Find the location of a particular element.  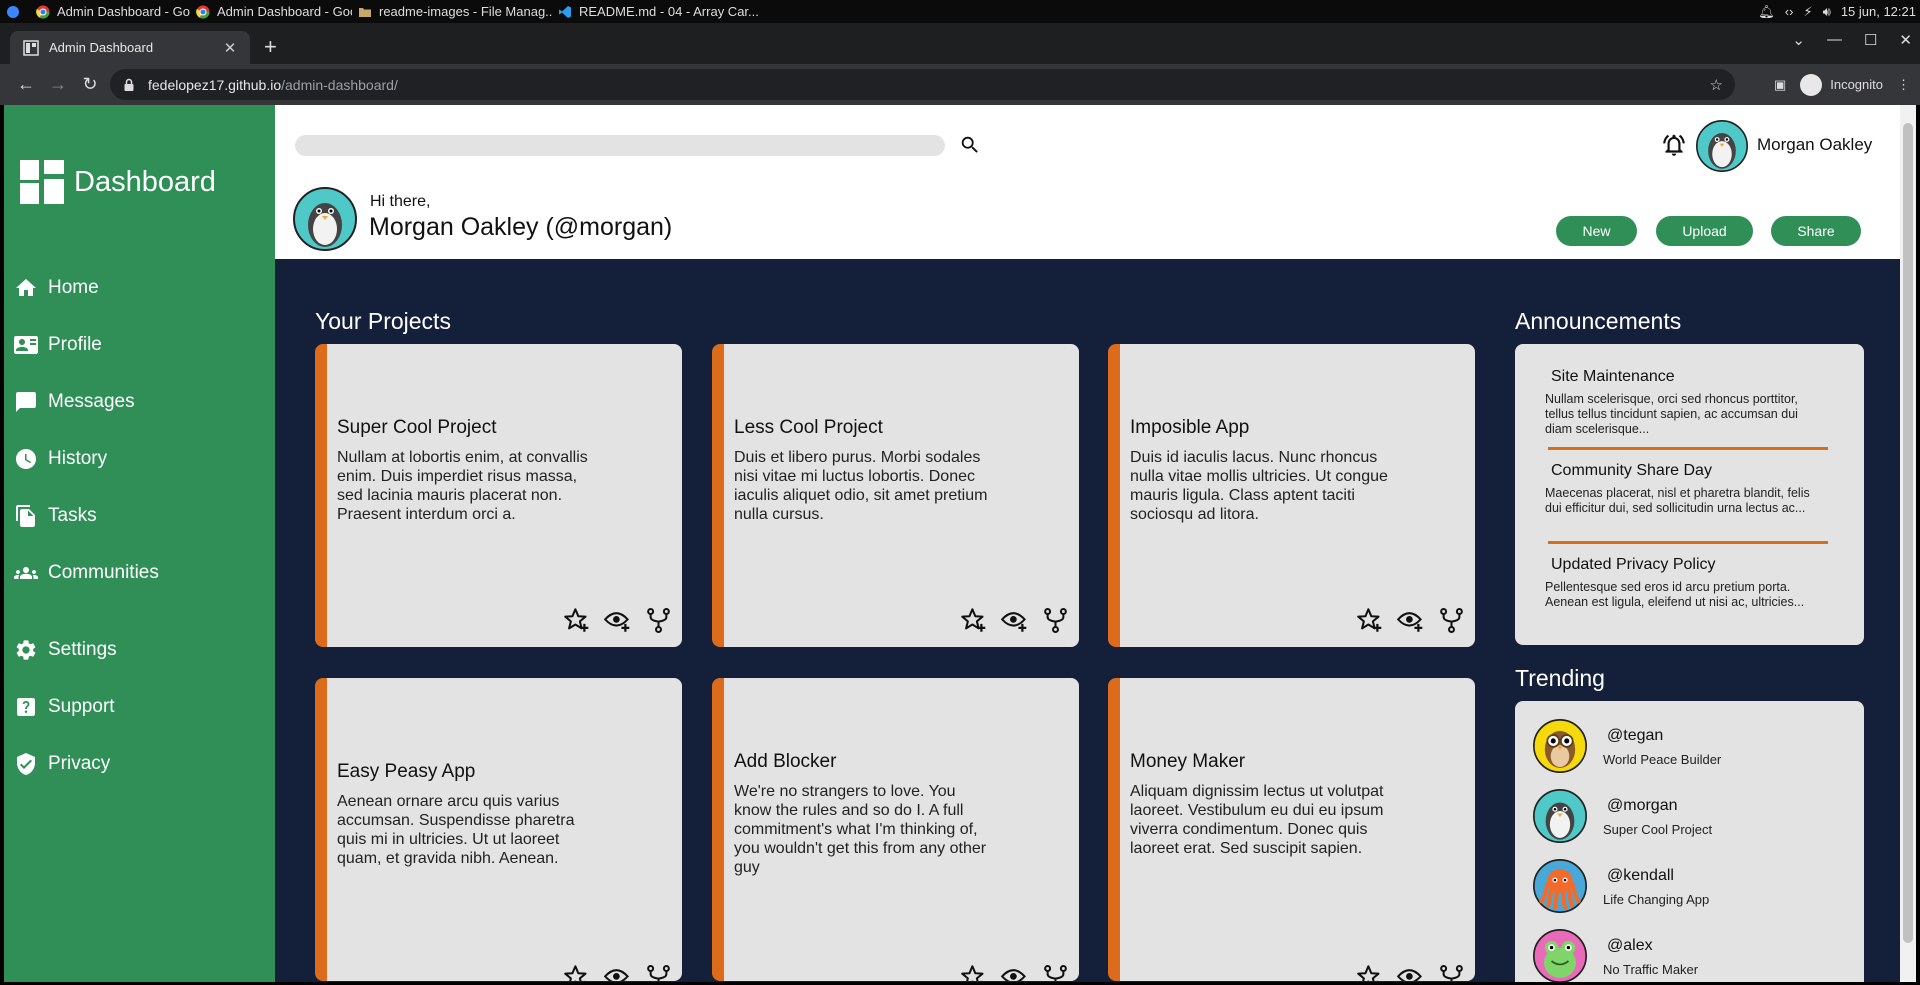

search-input is located at coordinates (620, 145).